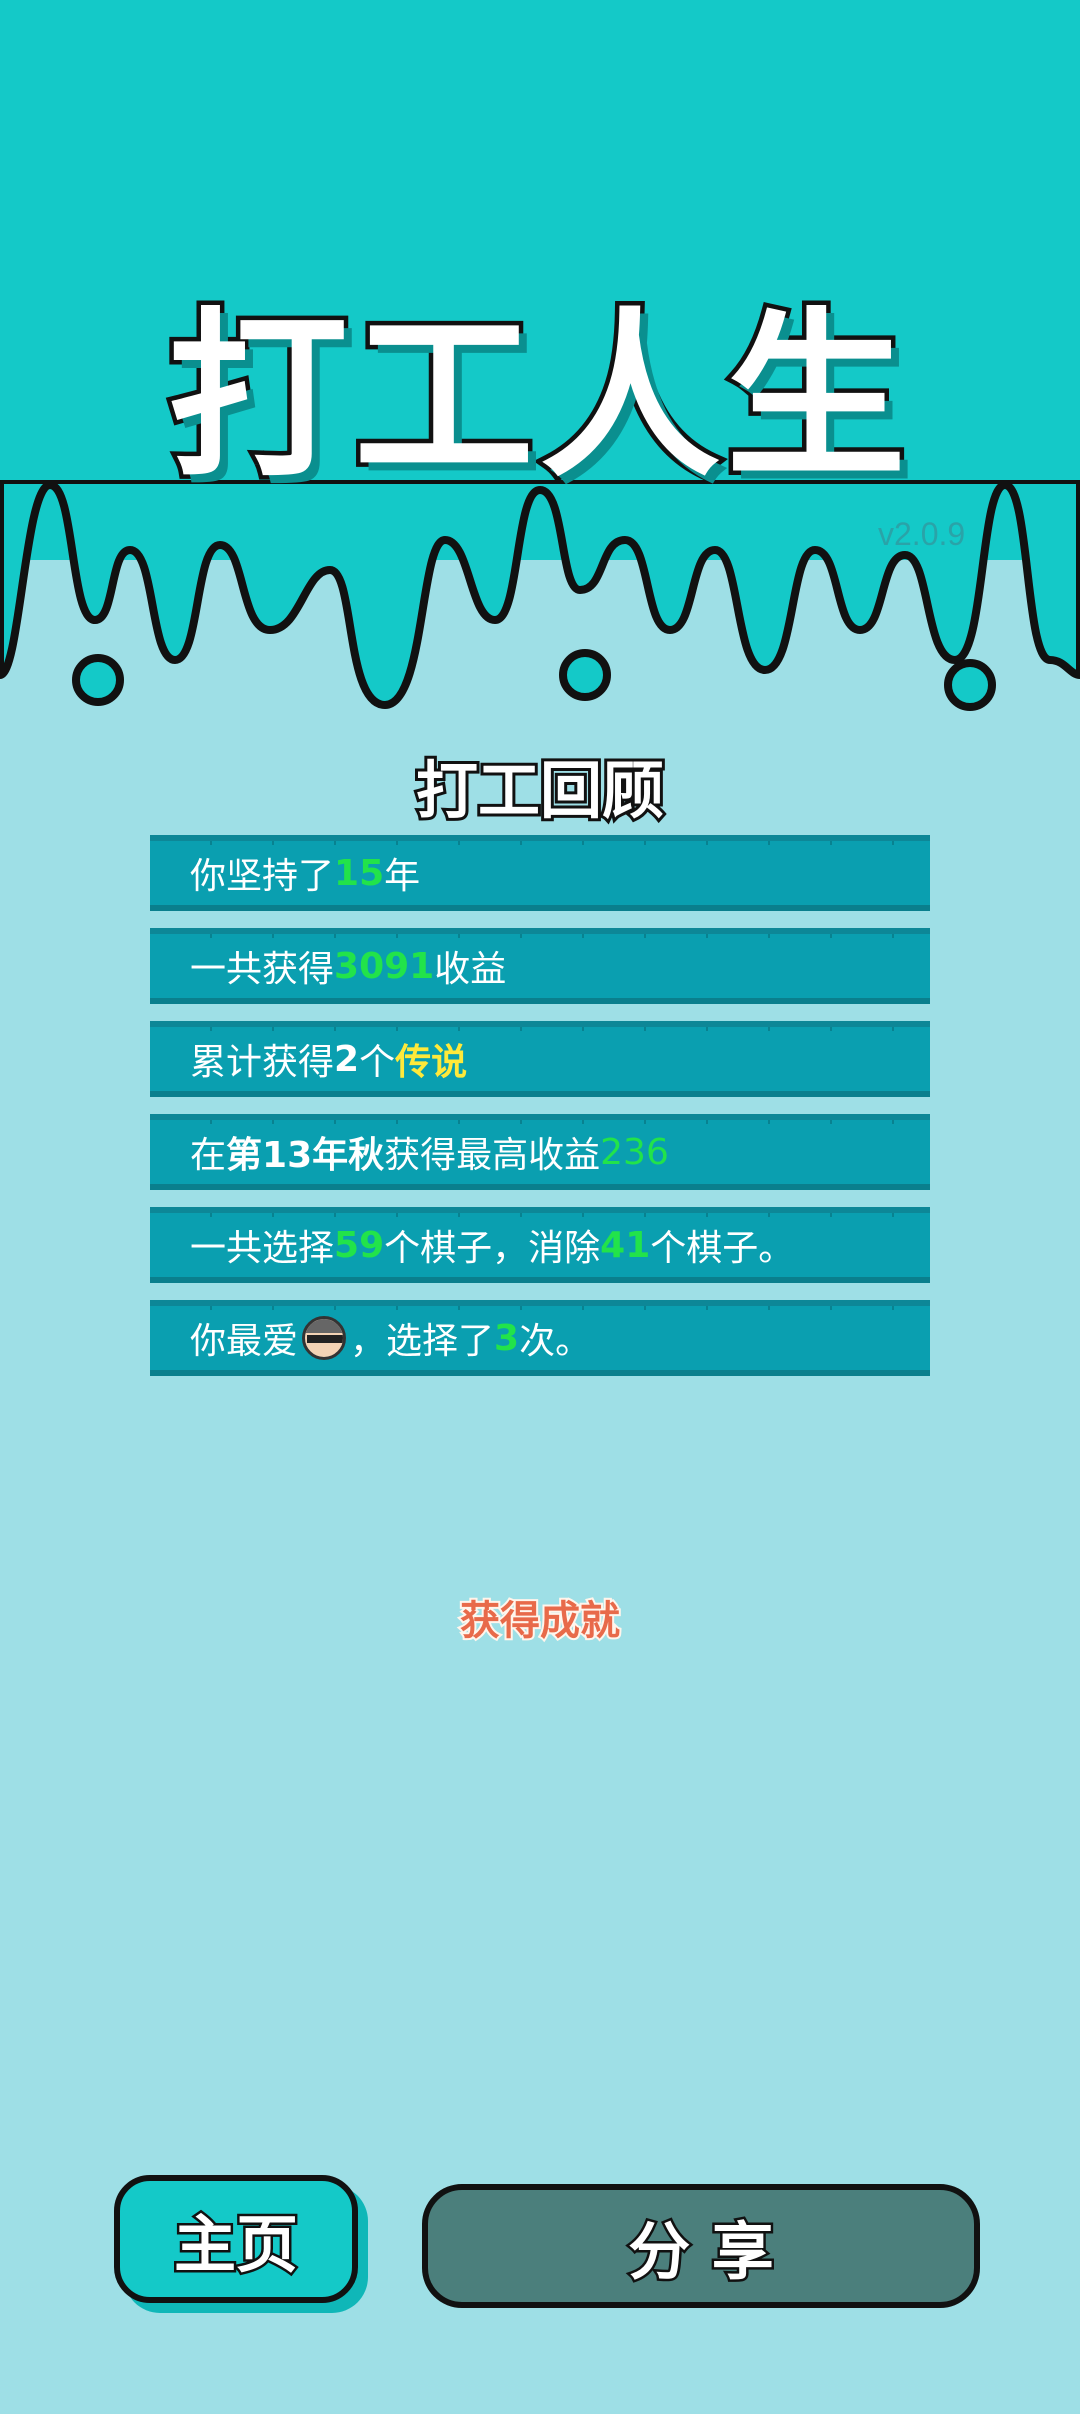 The image size is (1080, 2414). Describe the element at coordinates (701, 2246) in the screenshot. I see `share-button: 分 享` at that location.